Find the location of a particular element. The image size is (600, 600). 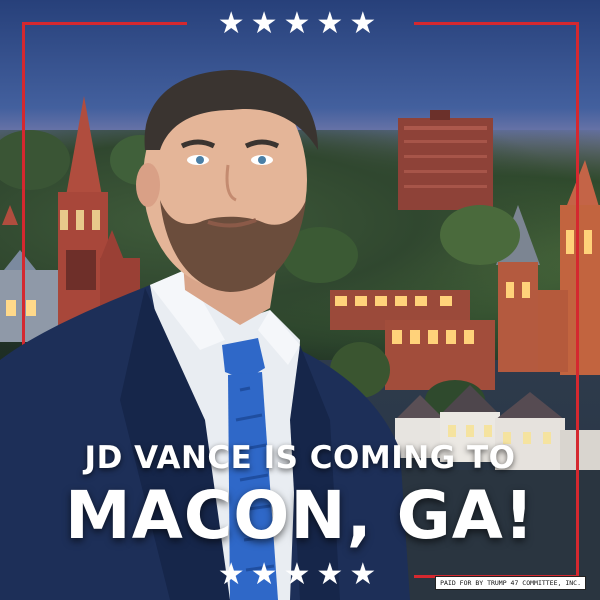

paid-for-disclaimer: PAID FOR BY TRUMP 47 COMMITTEE, INC. is located at coordinates (510, 583).